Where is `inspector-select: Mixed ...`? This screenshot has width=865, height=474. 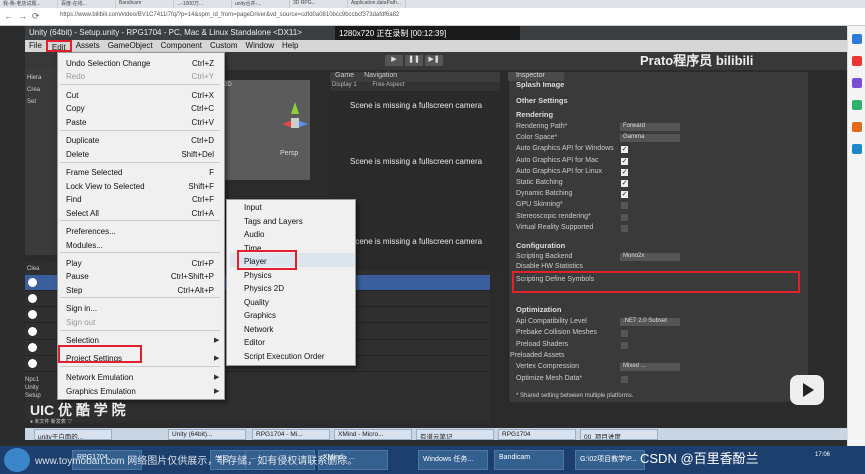
inspector-select: Mixed ... is located at coordinates (650, 367).